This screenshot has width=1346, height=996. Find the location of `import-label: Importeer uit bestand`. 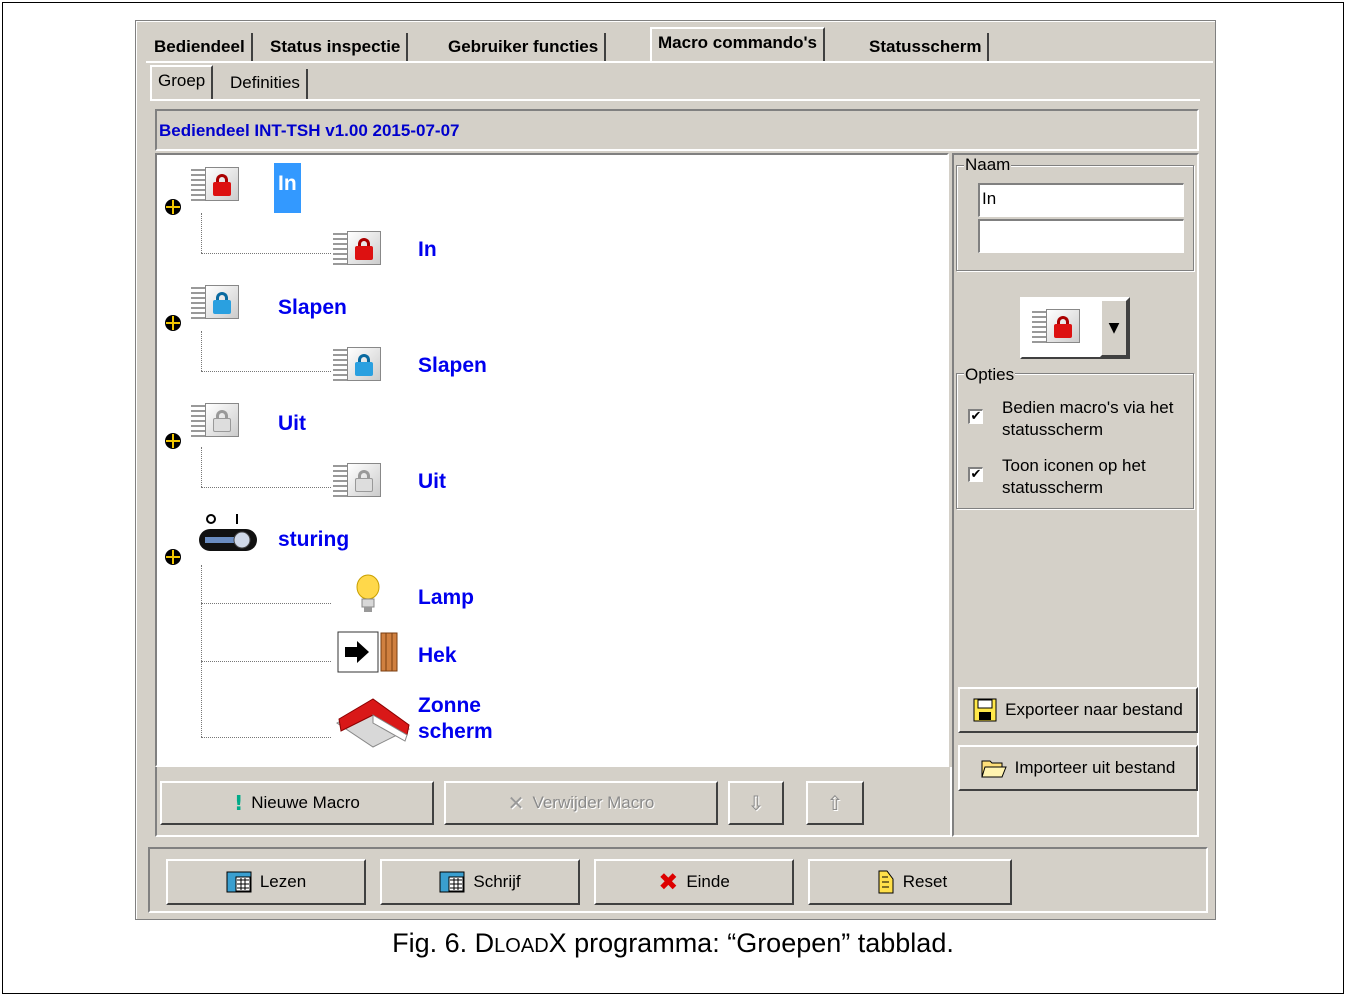

import-label: Importeer uit bestand is located at coordinates (1095, 767).